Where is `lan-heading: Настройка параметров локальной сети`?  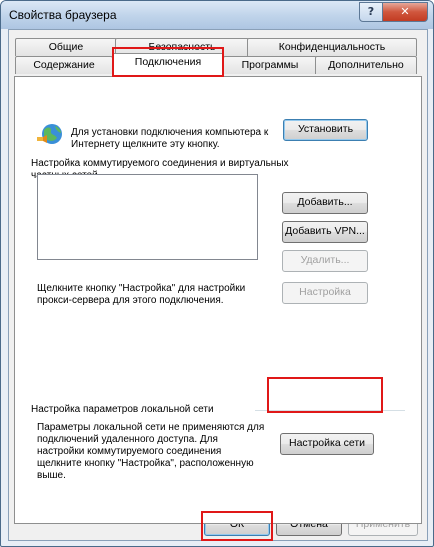
lan-heading: Настройка параметров локальной сети is located at coordinates (122, 409).